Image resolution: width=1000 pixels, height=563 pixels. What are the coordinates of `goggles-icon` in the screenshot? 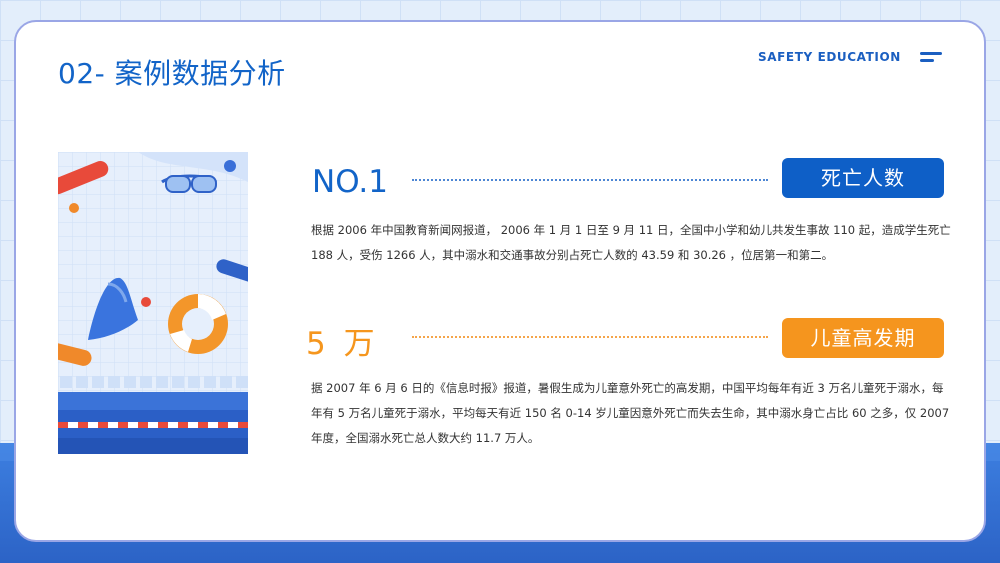 It's located at (189, 183).